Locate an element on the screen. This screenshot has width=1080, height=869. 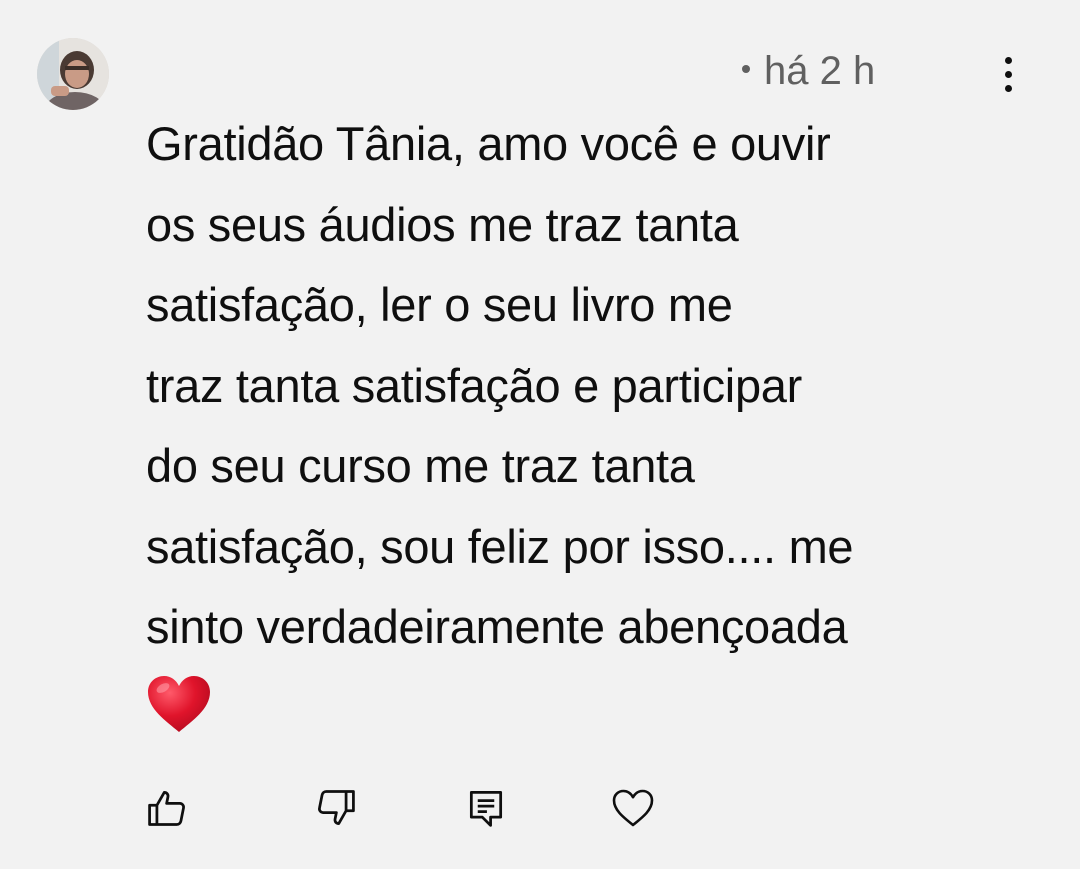
heart-button is located at coordinates (633, 808).